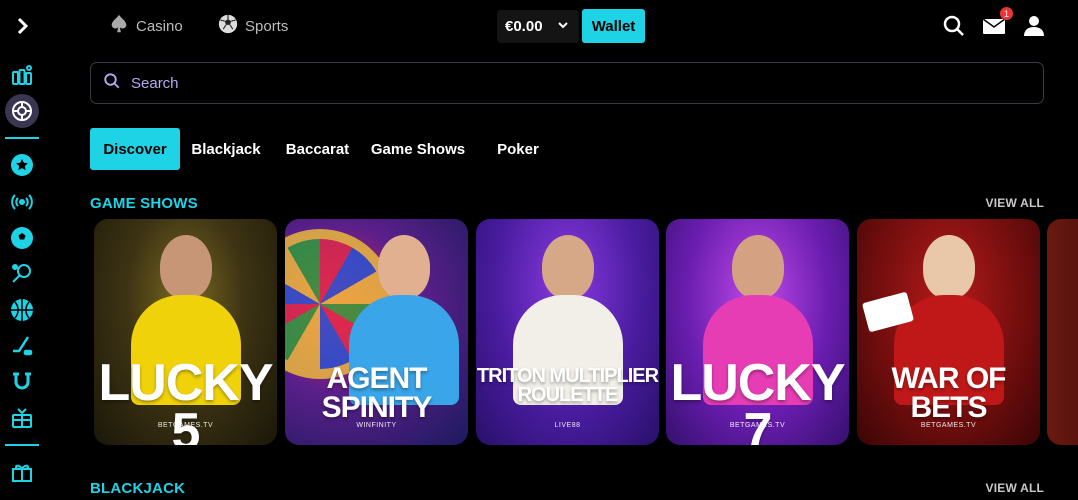  I want to click on search-bar, so click(567, 83).